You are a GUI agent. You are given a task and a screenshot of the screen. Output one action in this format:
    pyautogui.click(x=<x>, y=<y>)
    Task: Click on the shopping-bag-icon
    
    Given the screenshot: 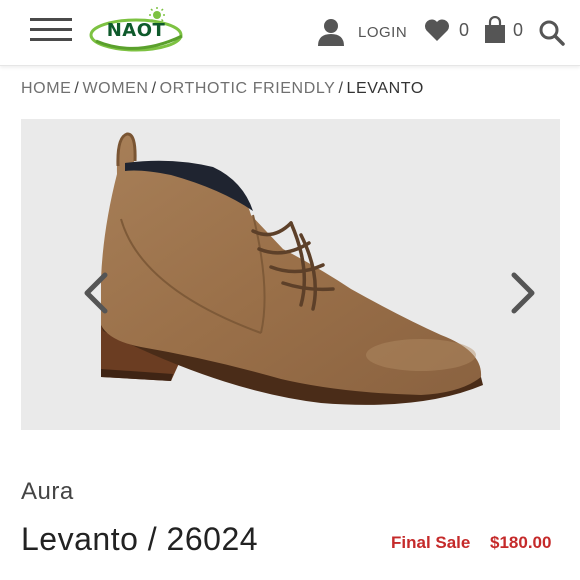 What is the action you would take?
    pyautogui.click(x=495, y=29)
    